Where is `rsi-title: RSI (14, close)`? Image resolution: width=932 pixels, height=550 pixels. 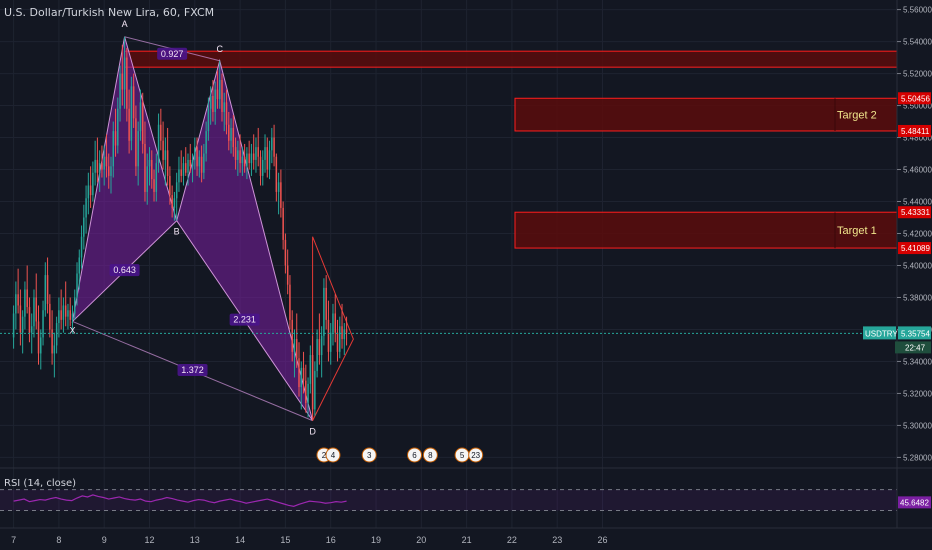 rsi-title: RSI (14, close) is located at coordinates (40, 483).